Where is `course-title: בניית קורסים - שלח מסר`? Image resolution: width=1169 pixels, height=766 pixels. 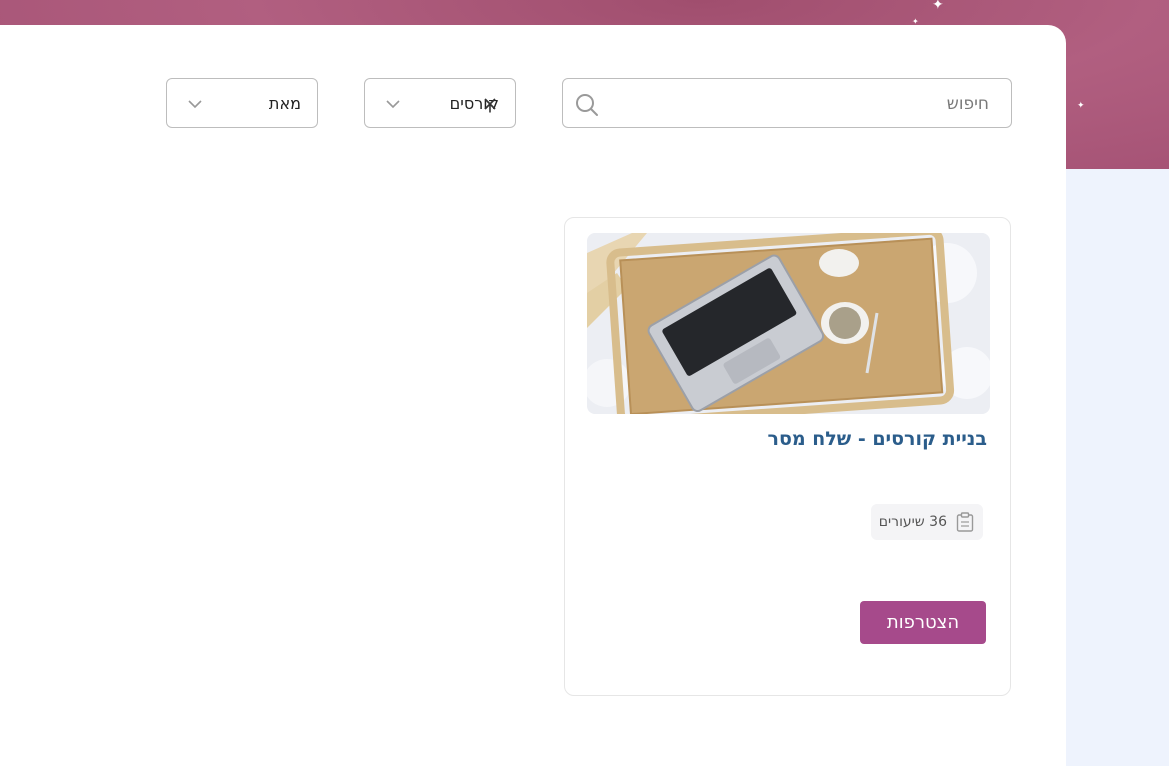
course-title: בניית קורסים - שלח מסר is located at coordinates (877, 439).